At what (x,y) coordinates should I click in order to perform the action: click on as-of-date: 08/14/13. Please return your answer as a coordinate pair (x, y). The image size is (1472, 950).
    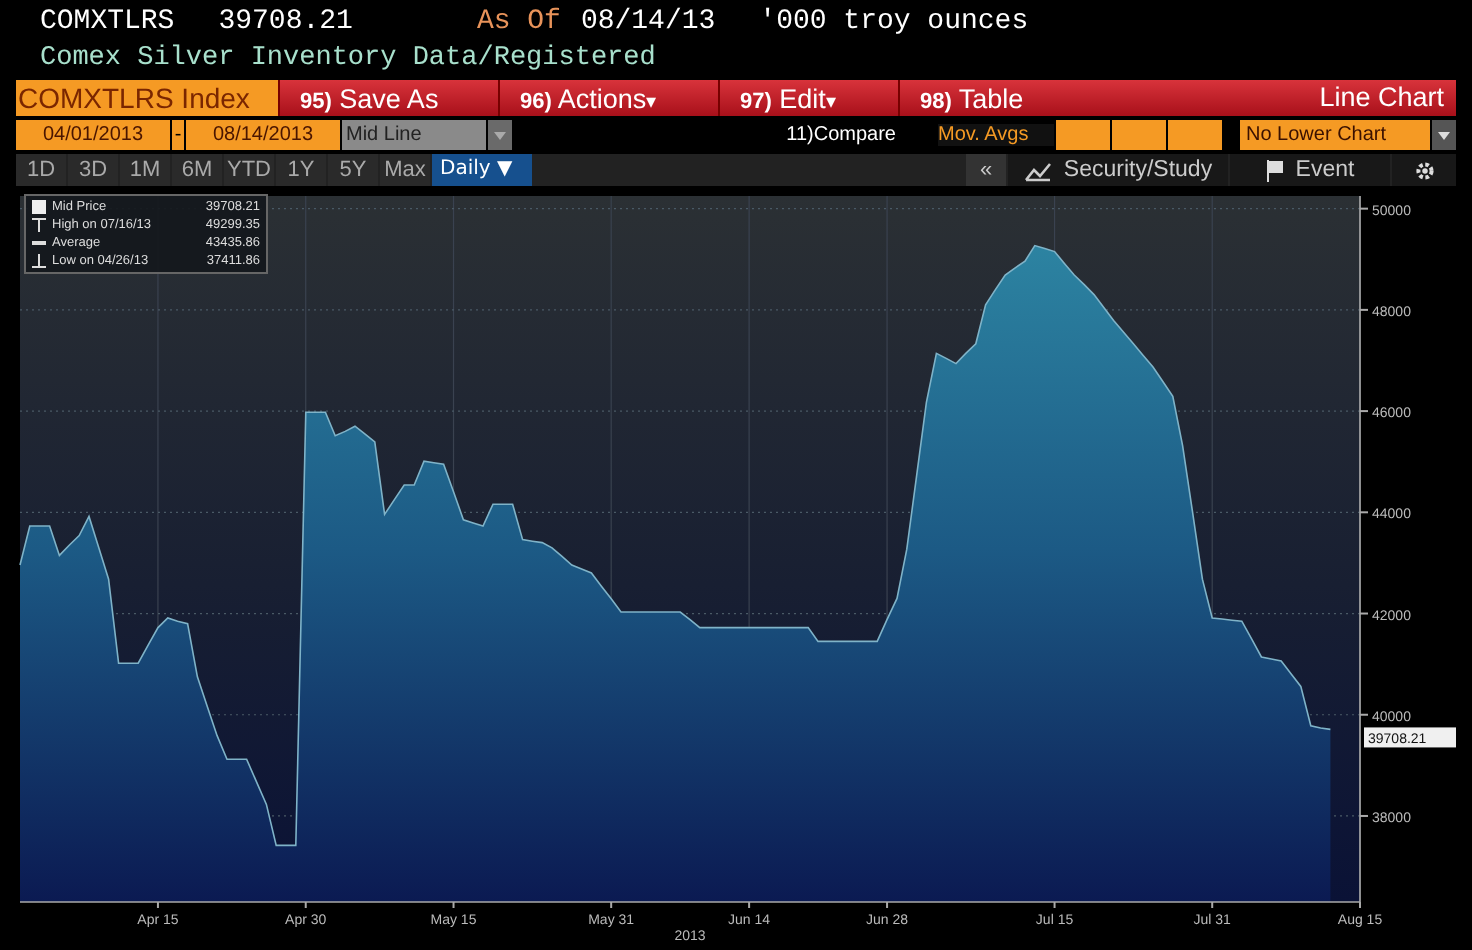
    Looking at the image, I should click on (648, 22).